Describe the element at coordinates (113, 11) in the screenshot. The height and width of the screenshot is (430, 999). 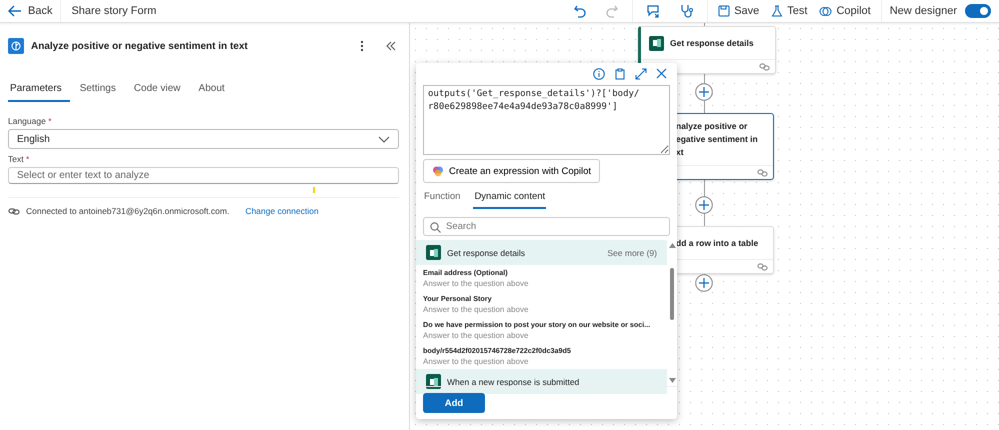
I see `flow-title: Share story Form` at that location.